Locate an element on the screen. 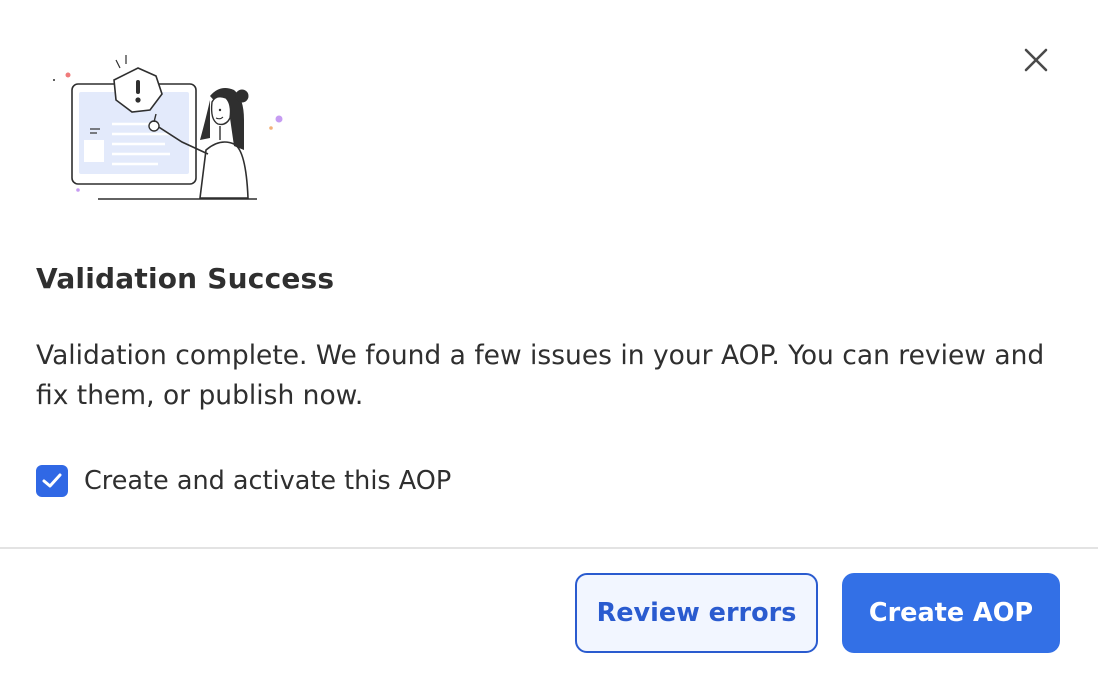 The width and height of the screenshot is (1098, 674). close-icon is located at coordinates (1036, 60).